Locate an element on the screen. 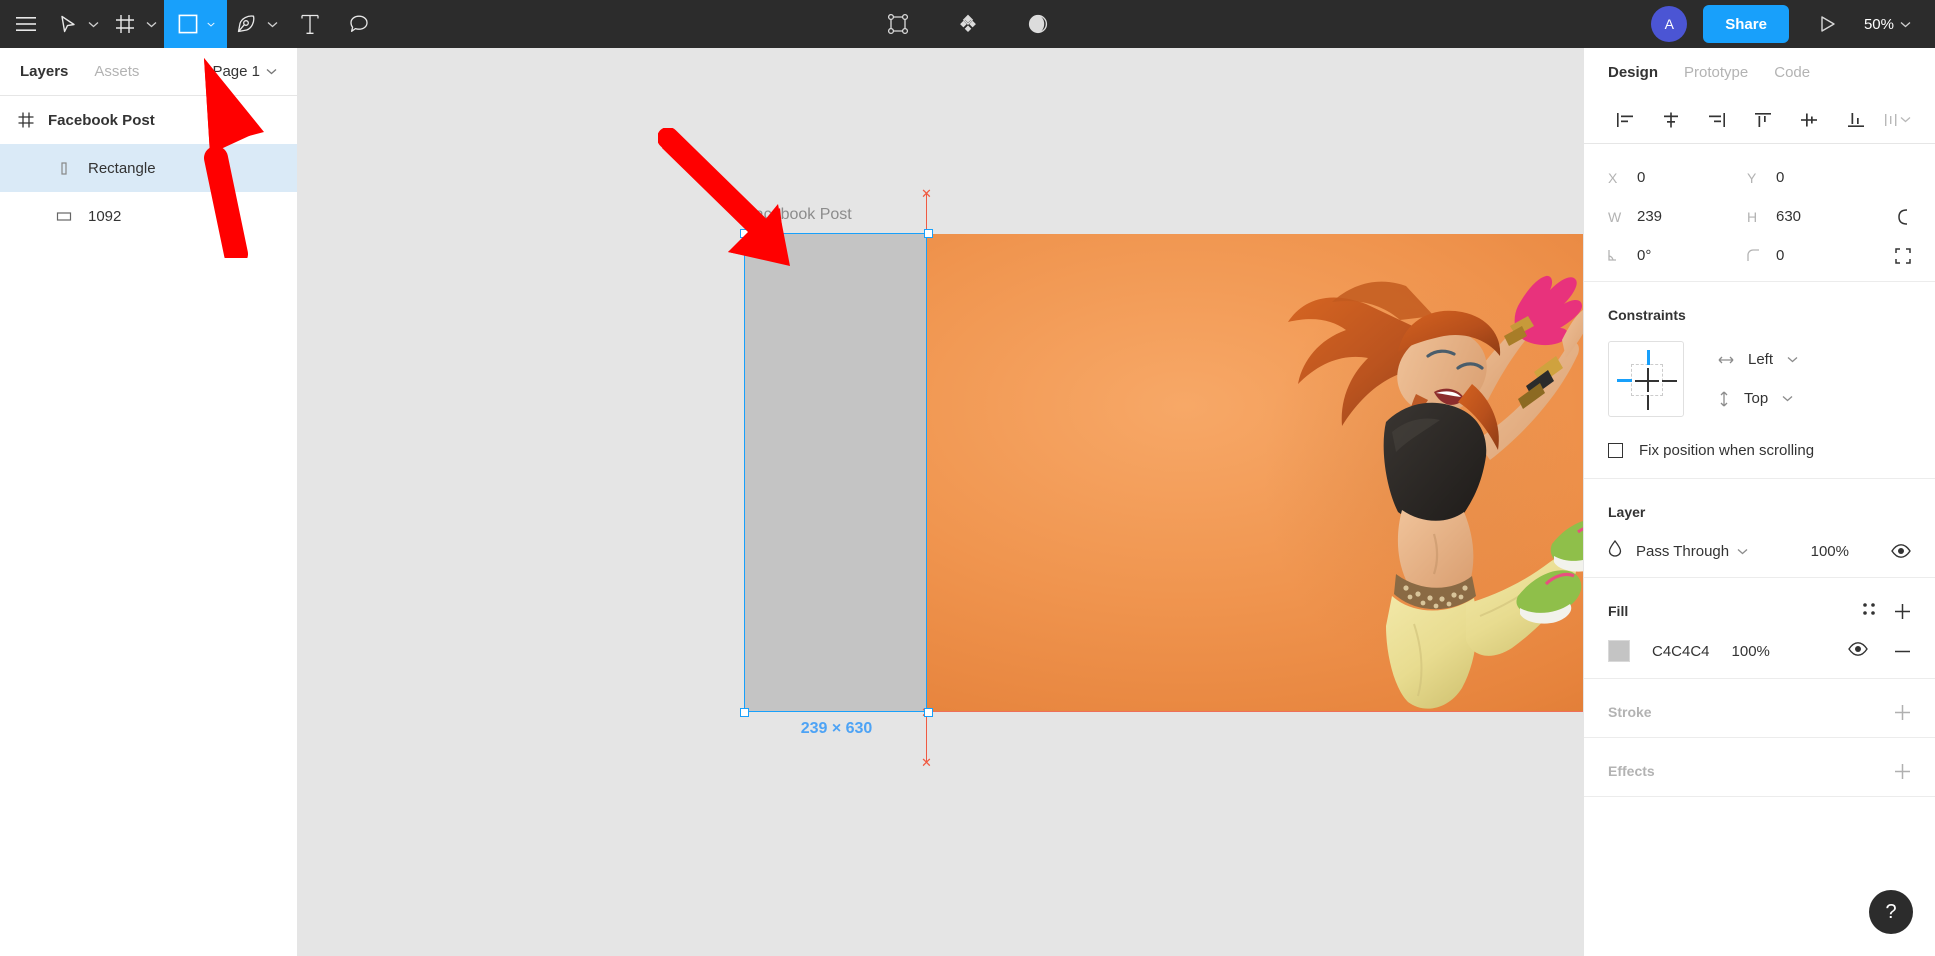 This screenshot has height=956, width=1935. fix-position-label: Fix position when scrolling is located at coordinates (1727, 450).